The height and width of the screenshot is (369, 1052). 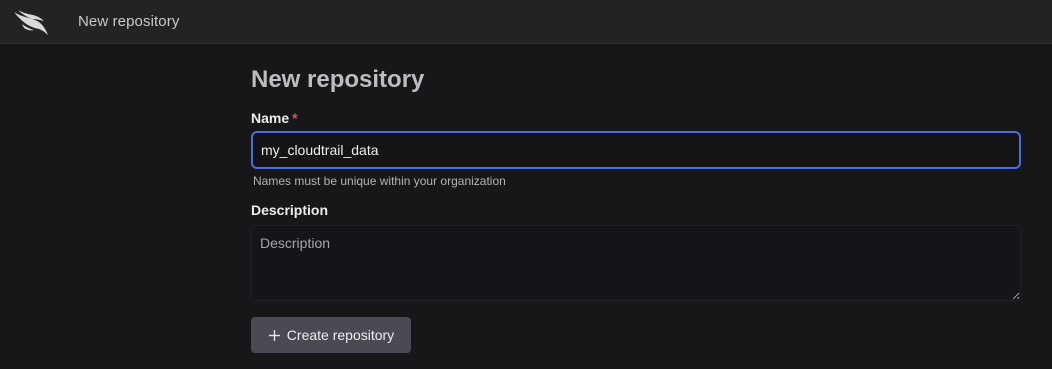 I want to click on top-bar: New repository, so click(x=526, y=22).